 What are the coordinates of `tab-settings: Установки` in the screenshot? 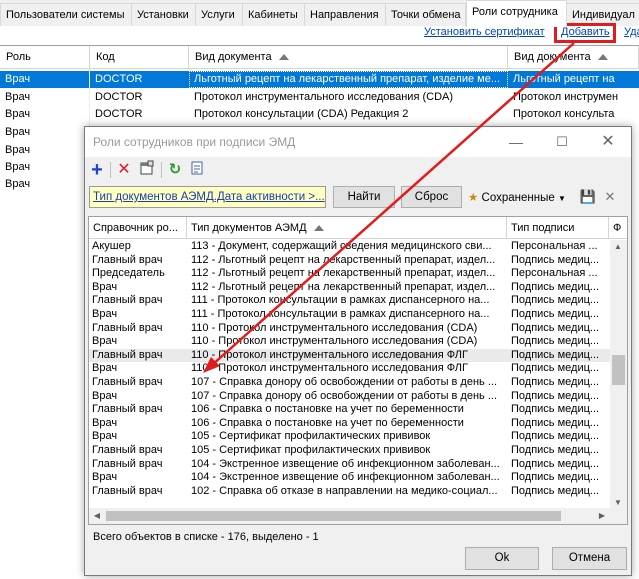 It's located at (163, 14).